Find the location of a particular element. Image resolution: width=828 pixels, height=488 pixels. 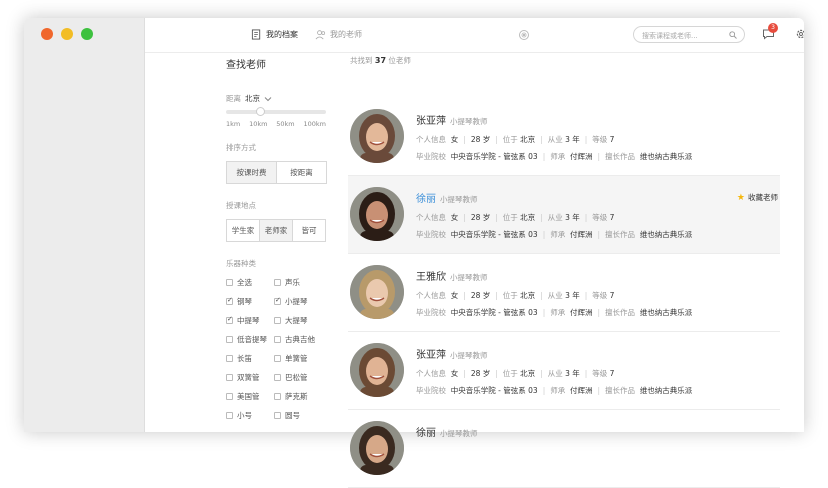

instrument-checkbox: 全选 is located at coordinates (250, 282).